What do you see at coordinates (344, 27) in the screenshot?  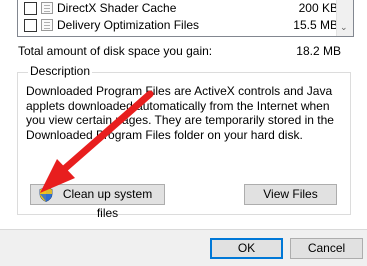 I see `chevron-down-icon: ⌄` at bounding box center [344, 27].